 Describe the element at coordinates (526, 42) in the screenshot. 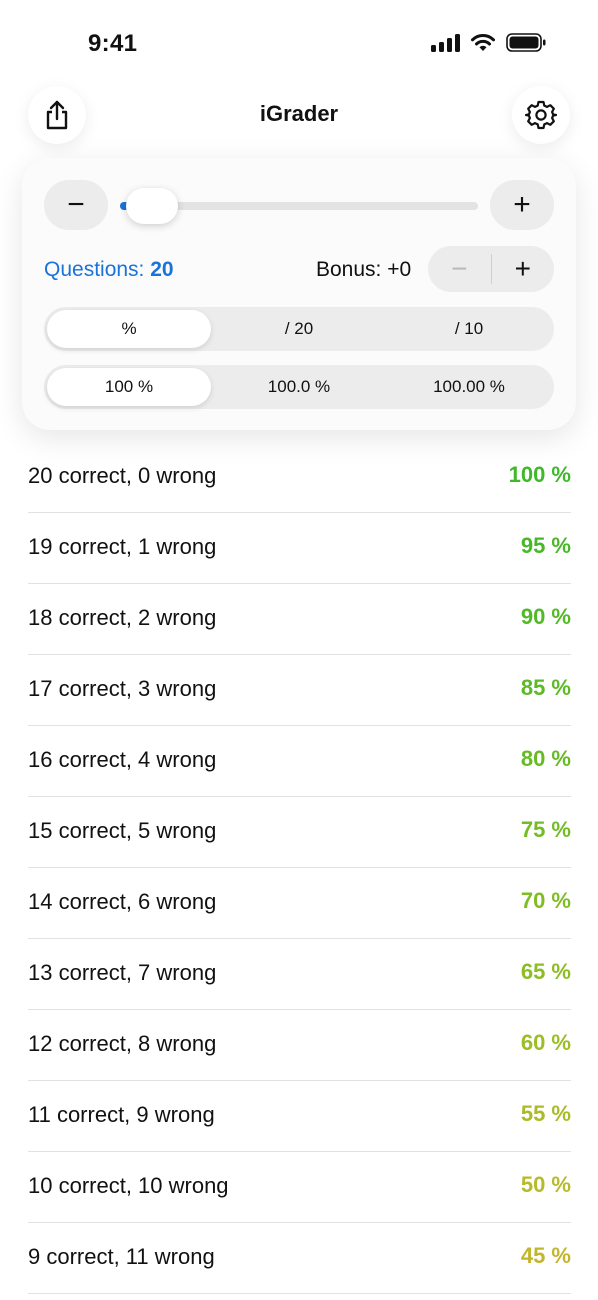

I see `battery-icon` at that location.